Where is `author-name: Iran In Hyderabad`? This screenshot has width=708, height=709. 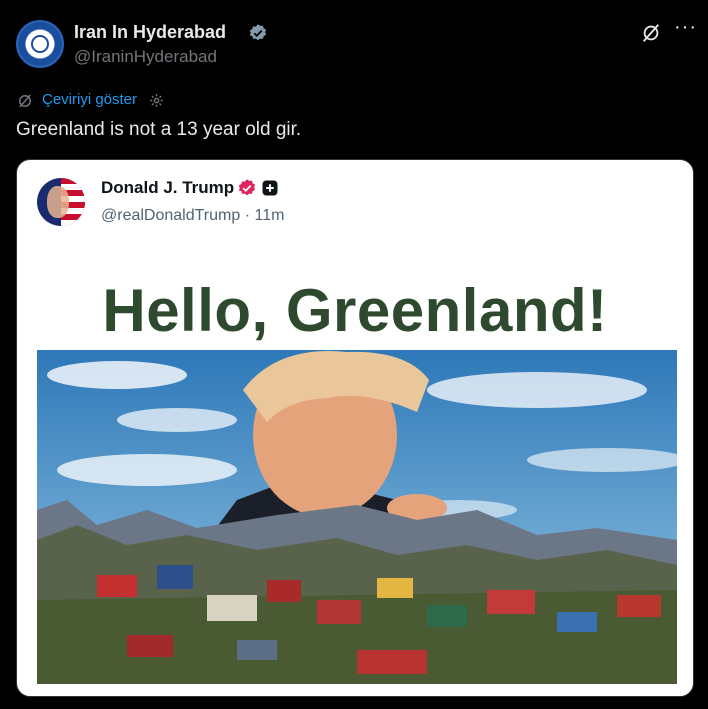 author-name: Iran In Hyderabad is located at coordinates (150, 32).